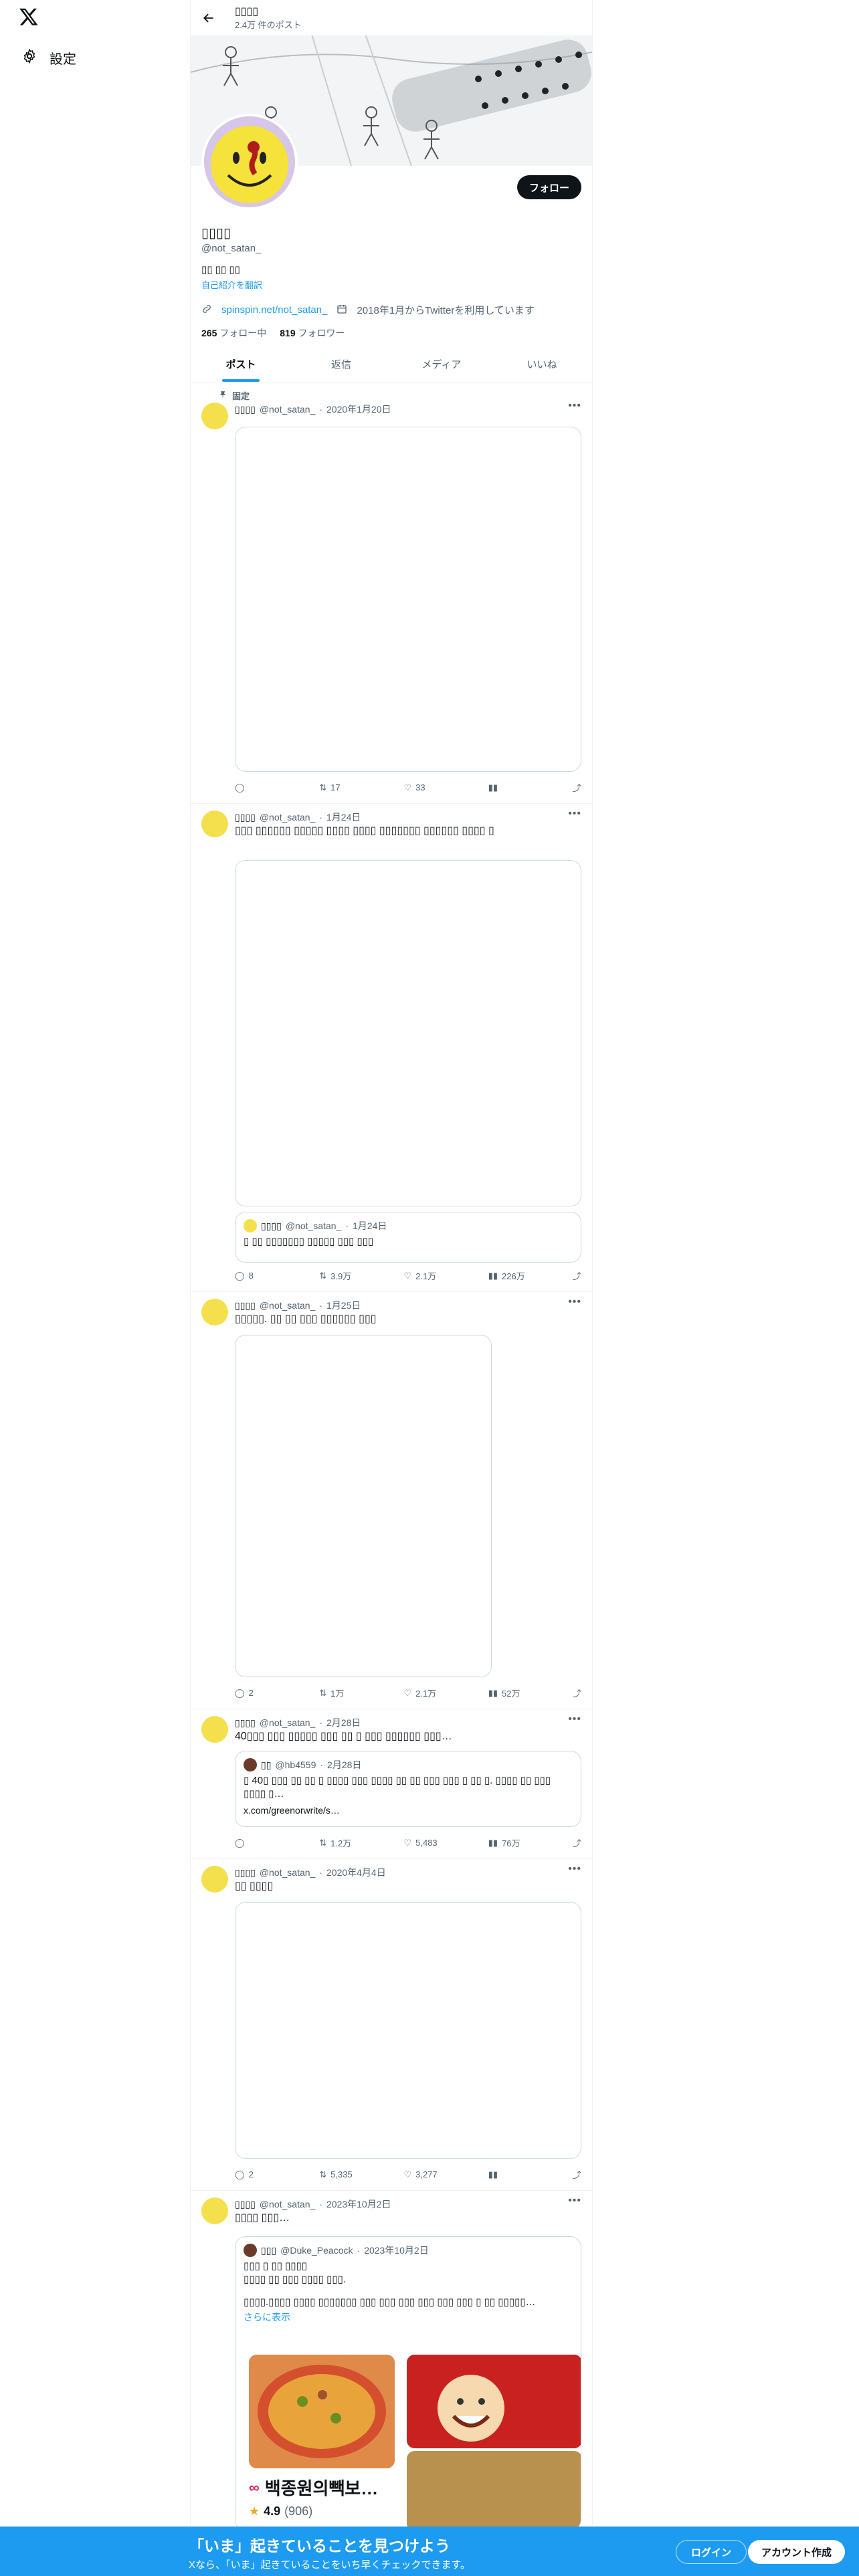 This screenshot has width=859, height=2576. What do you see at coordinates (548, 187) in the screenshot?
I see `follow-button: フォロー` at bounding box center [548, 187].